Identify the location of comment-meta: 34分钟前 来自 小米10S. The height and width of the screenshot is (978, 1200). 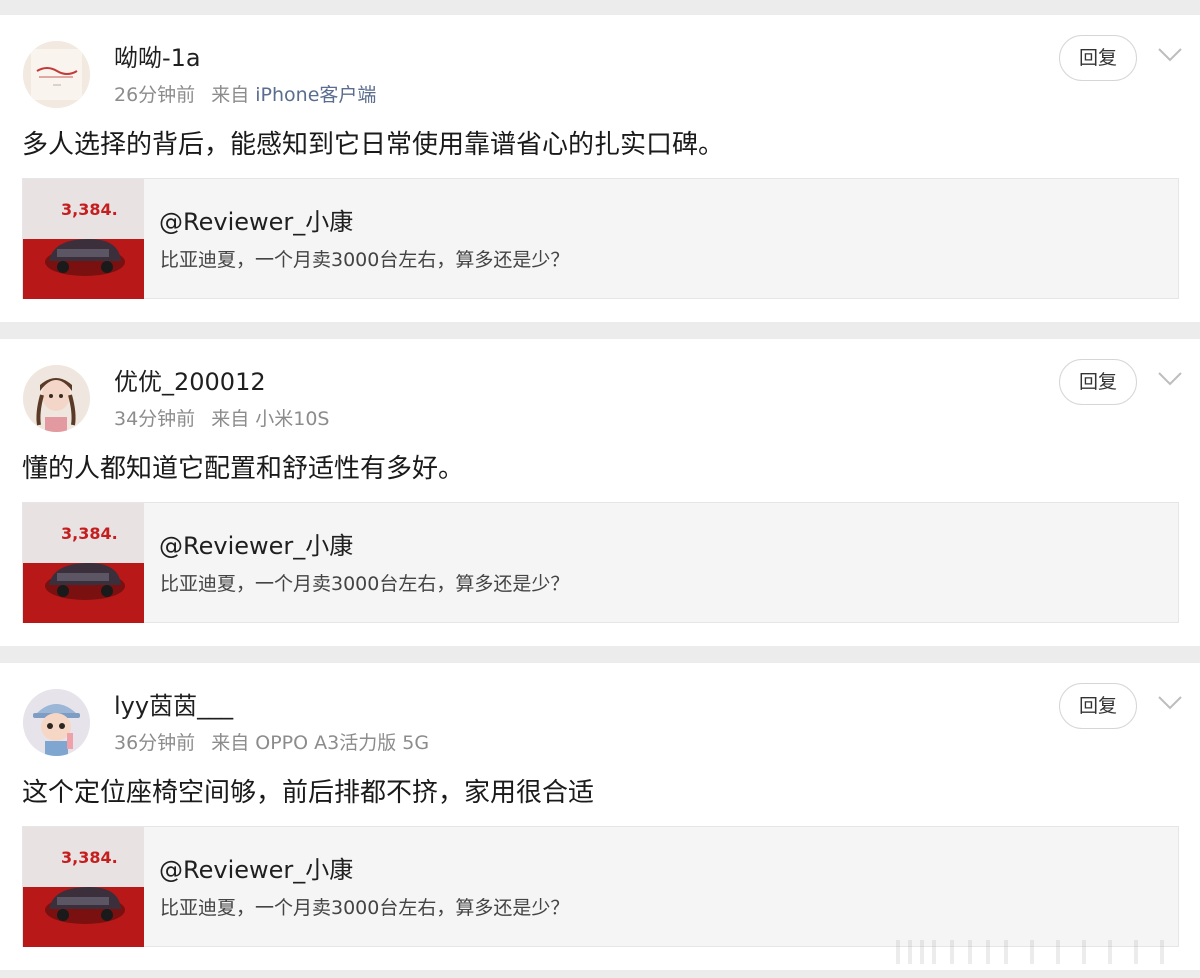
(222, 419).